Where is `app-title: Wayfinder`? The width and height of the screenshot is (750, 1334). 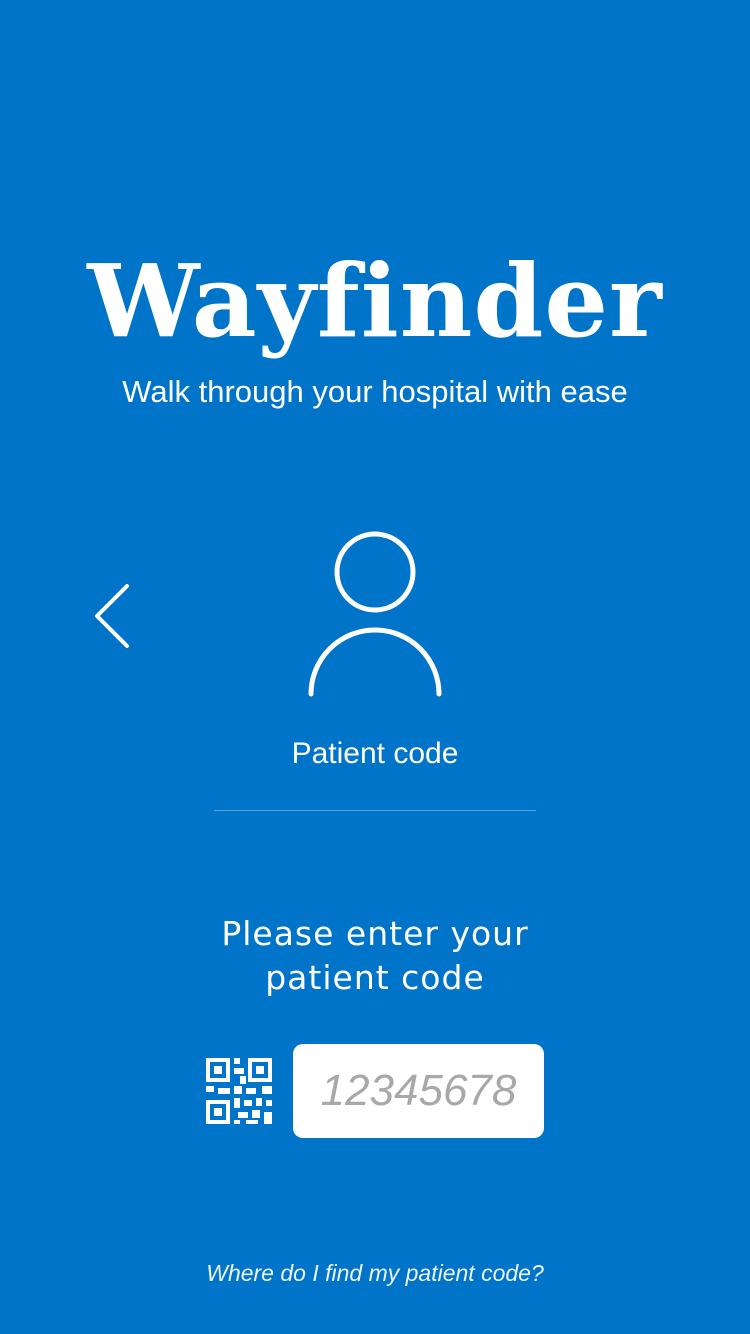 app-title: Wayfinder is located at coordinates (375, 301).